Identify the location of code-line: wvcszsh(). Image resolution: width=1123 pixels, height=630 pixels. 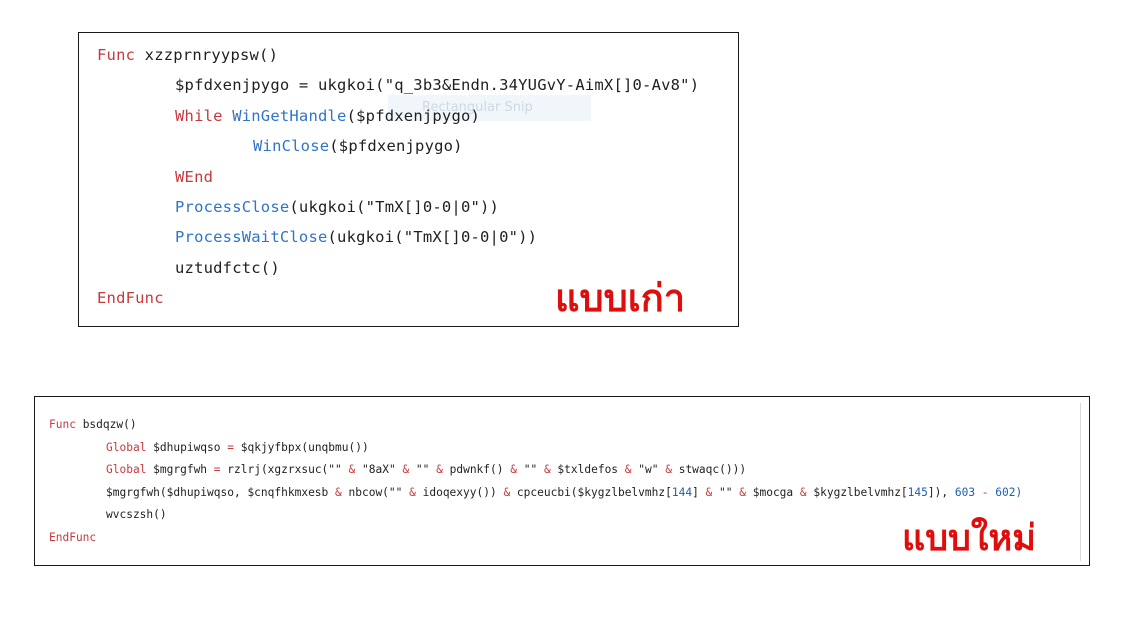
(136, 514).